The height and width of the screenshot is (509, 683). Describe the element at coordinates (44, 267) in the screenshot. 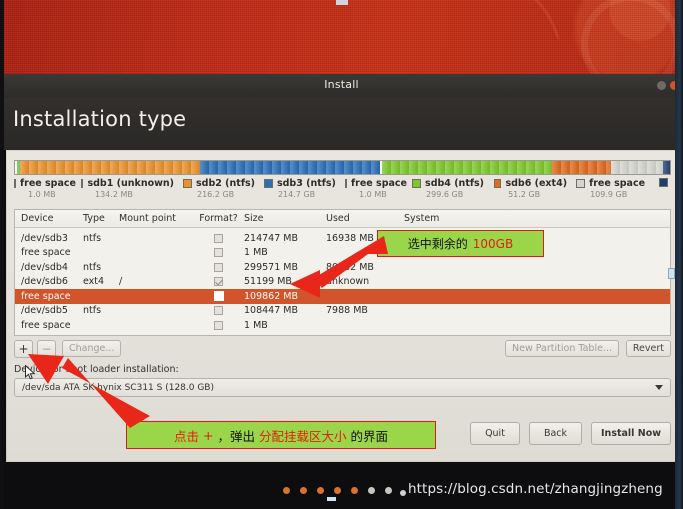

I see `cell-device: /dev/sdb4` at that location.